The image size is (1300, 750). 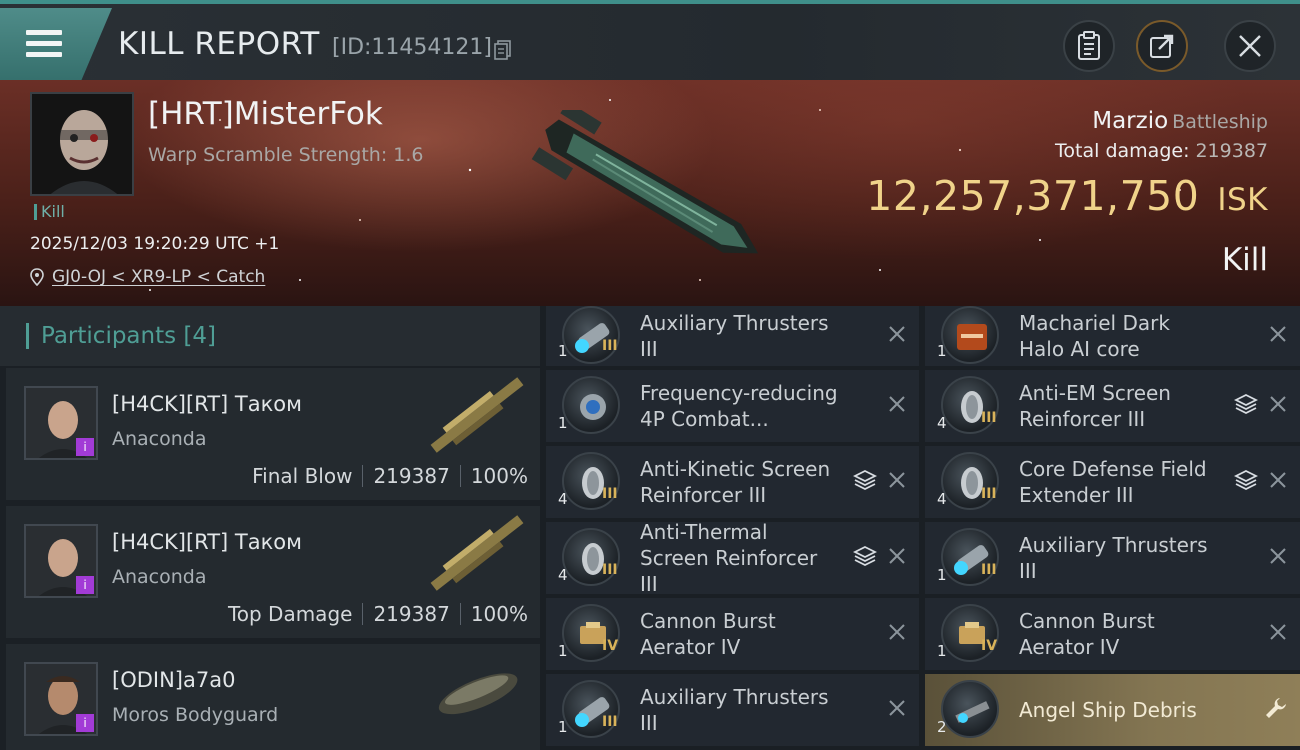 I want to click on participant-ship: Anaconda, so click(x=159, y=577).